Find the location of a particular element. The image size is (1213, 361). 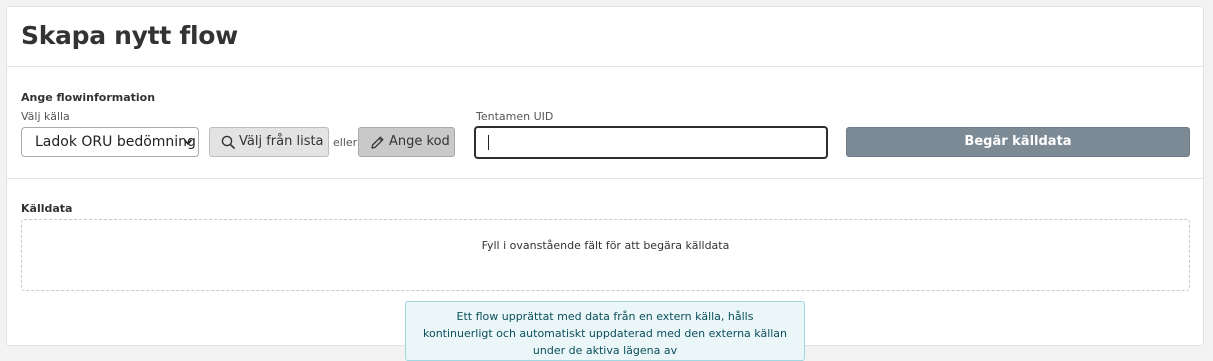

text-caret is located at coordinates (488, 142).